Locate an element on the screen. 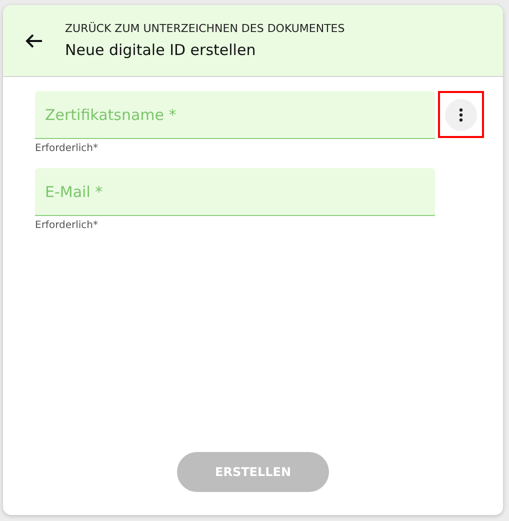 This screenshot has width=509, height=521. back-arrow-icon is located at coordinates (34, 40).